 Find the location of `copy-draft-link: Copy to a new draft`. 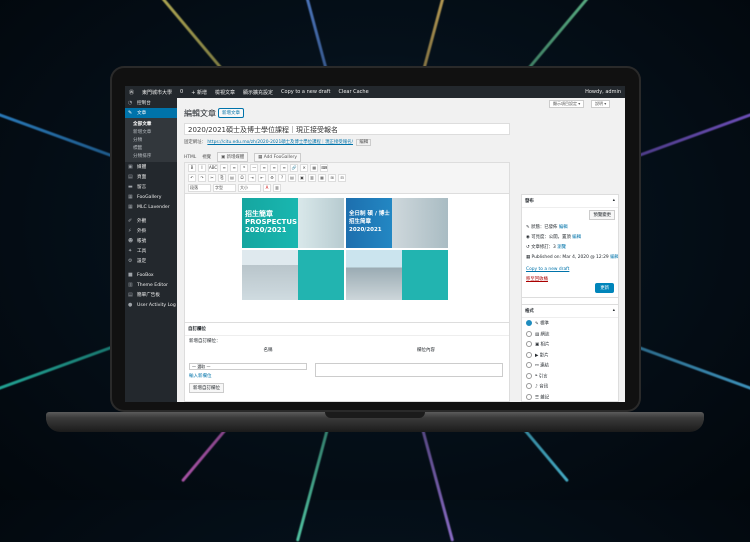

copy-draft-link: Copy to a new draft is located at coordinates (547, 269).